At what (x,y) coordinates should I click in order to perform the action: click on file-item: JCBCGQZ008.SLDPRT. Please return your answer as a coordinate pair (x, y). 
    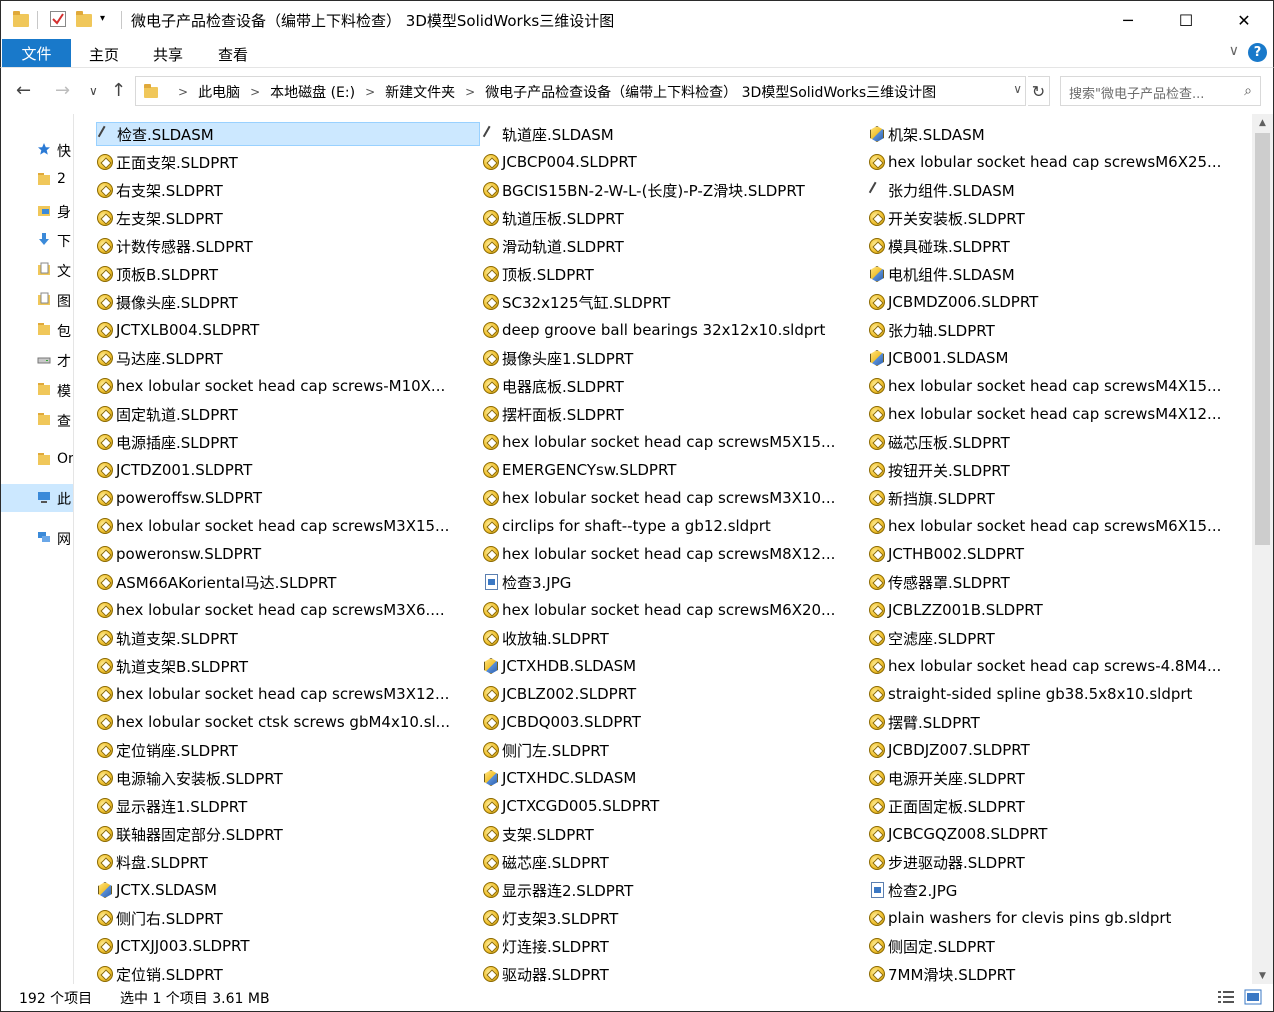
    Looking at the image, I should click on (957, 834).